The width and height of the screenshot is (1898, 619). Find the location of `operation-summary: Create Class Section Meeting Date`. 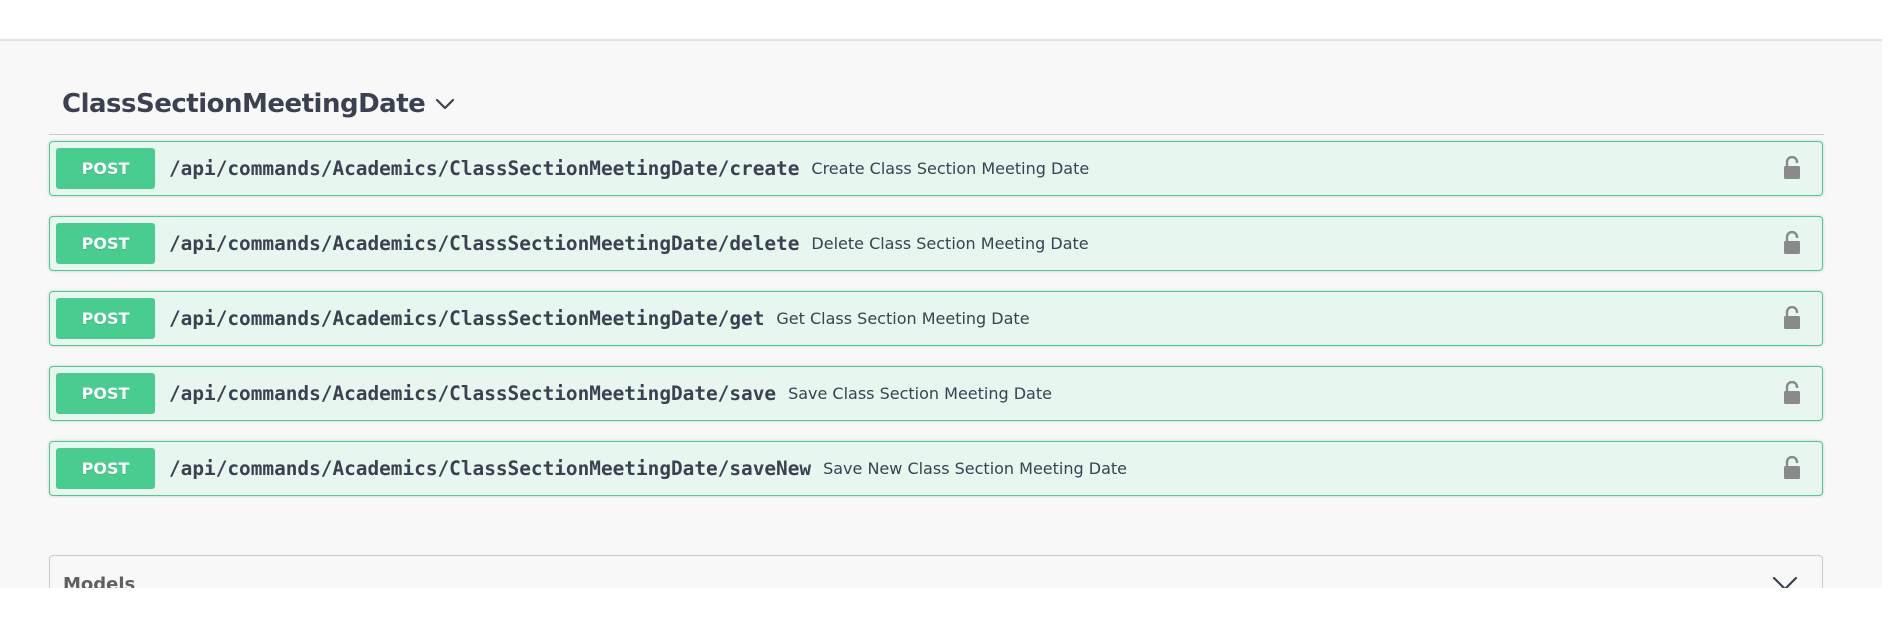

operation-summary: Create Class Section Meeting Date is located at coordinates (950, 168).